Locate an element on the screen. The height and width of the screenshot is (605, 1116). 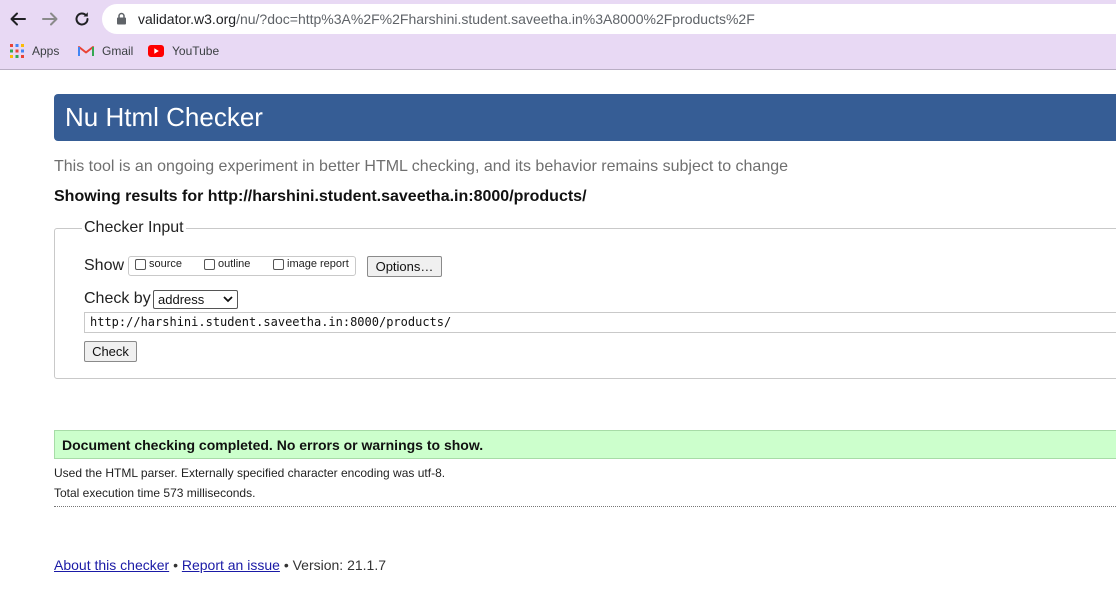
outline-checkbox is located at coordinates (209, 264).